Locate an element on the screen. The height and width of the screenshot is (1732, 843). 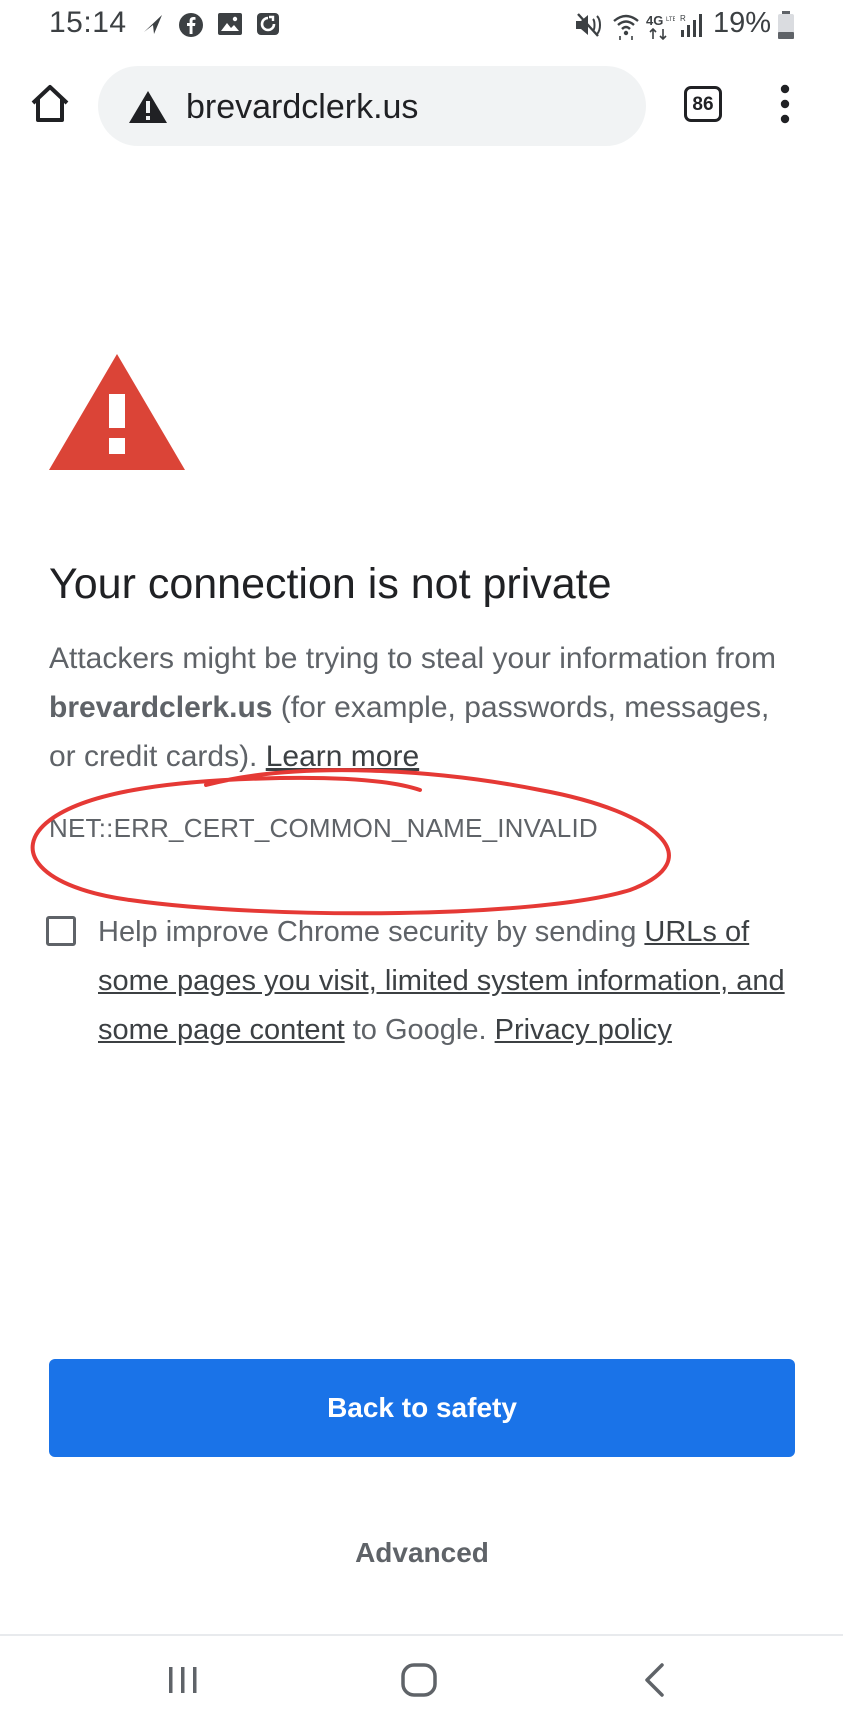
mute-icon is located at coordinates (588, 25).